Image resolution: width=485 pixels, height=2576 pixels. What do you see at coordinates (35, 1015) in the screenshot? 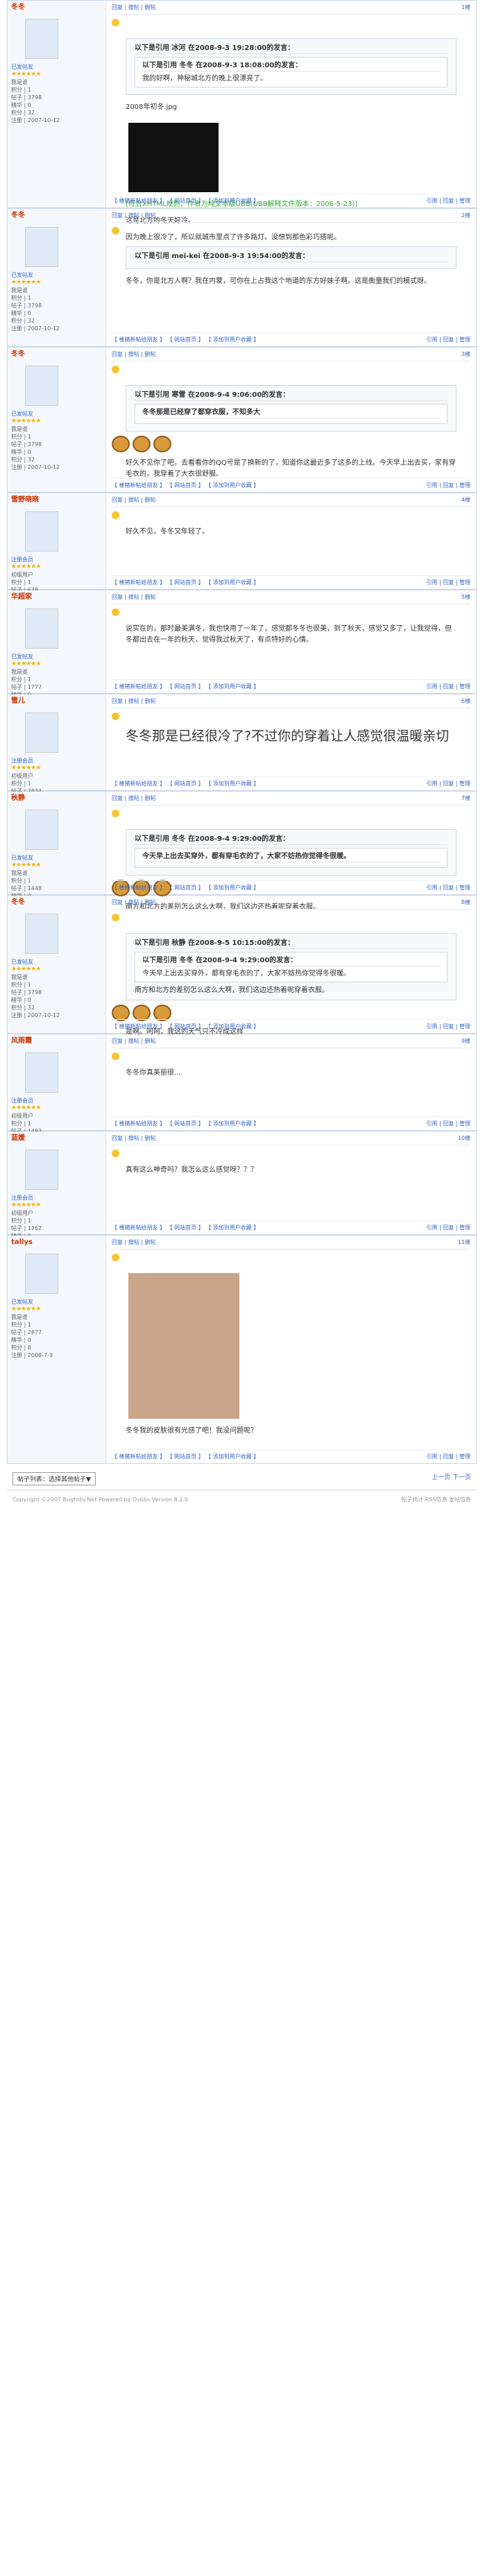
I see `user-stat: 注册 | 2007-10-12` at bounding box center [35, 1015].